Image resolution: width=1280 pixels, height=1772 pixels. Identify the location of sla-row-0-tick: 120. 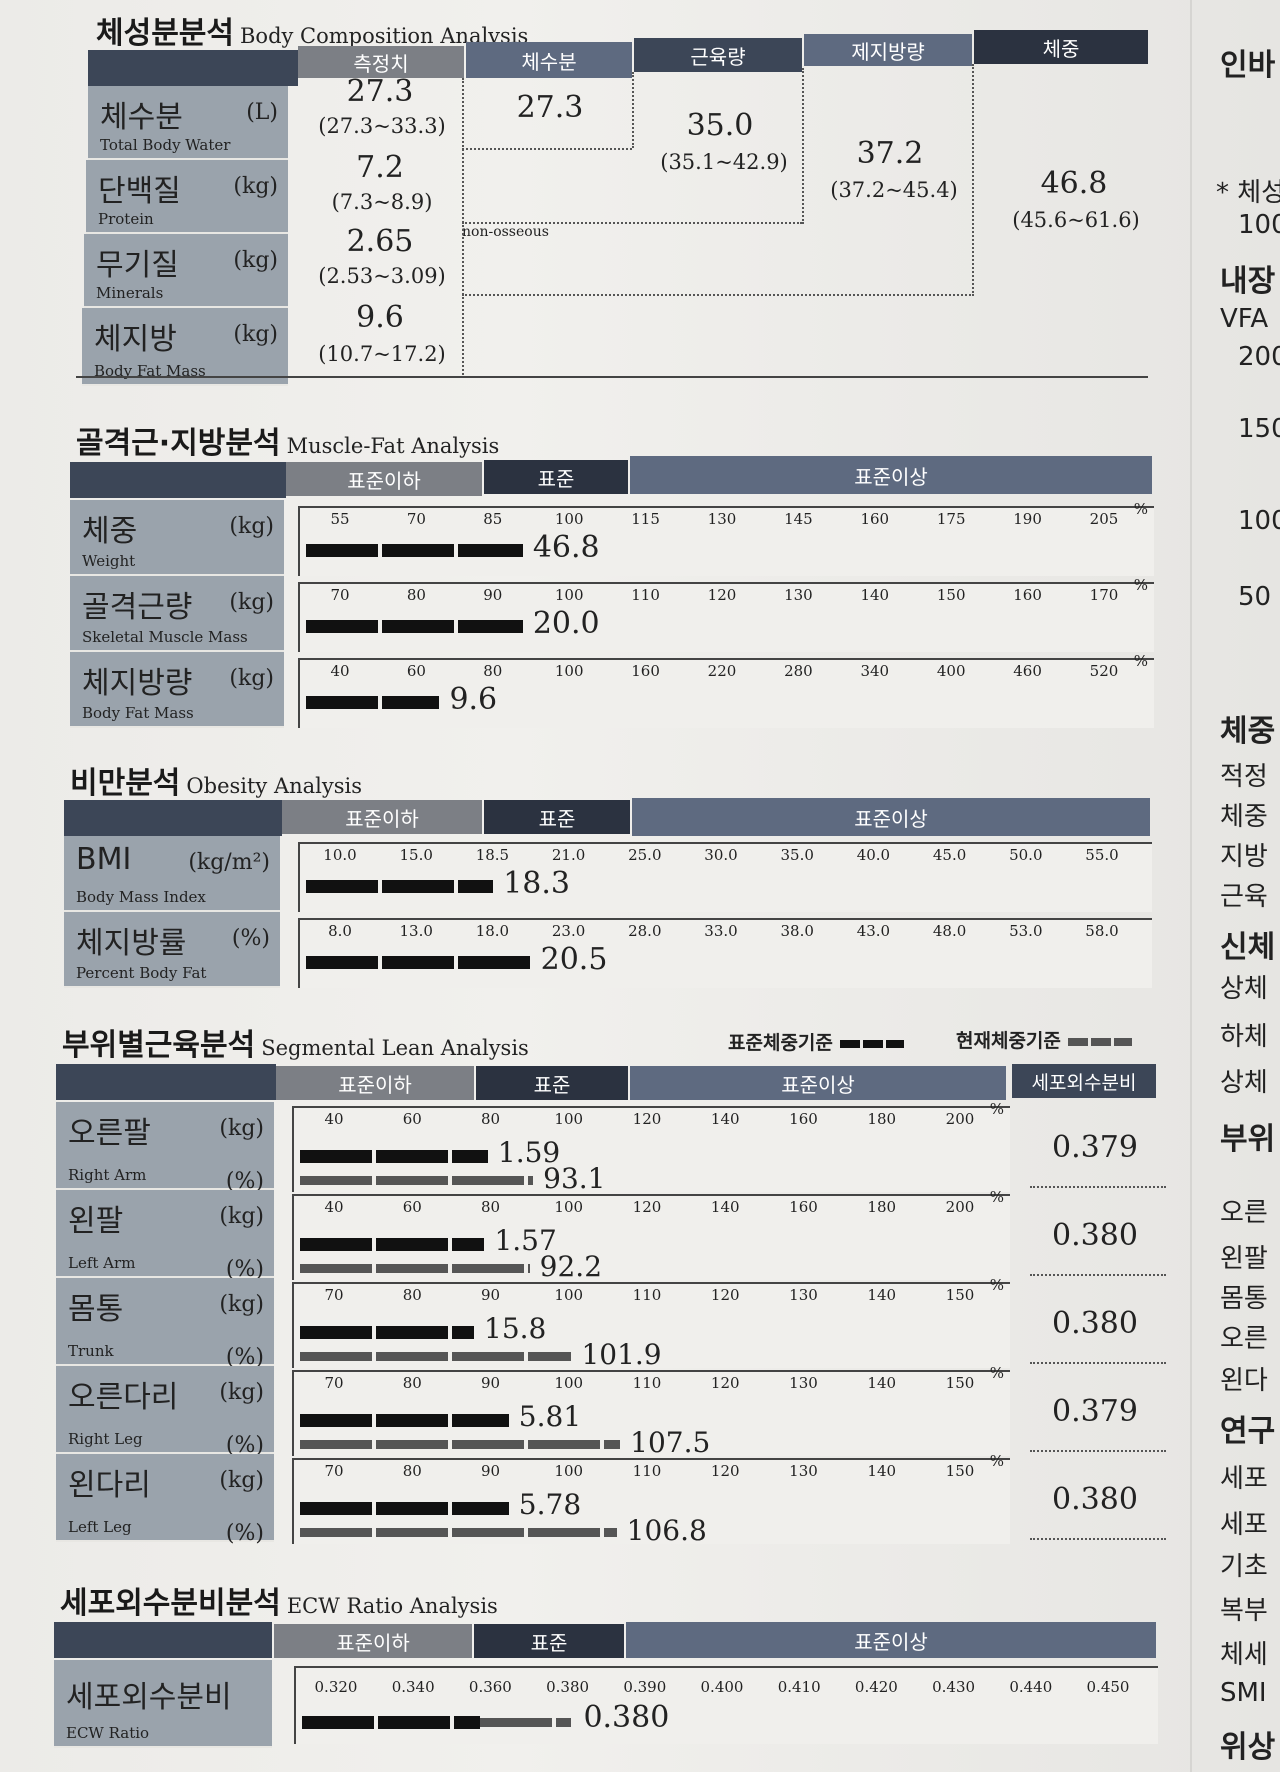
(647, 1119).